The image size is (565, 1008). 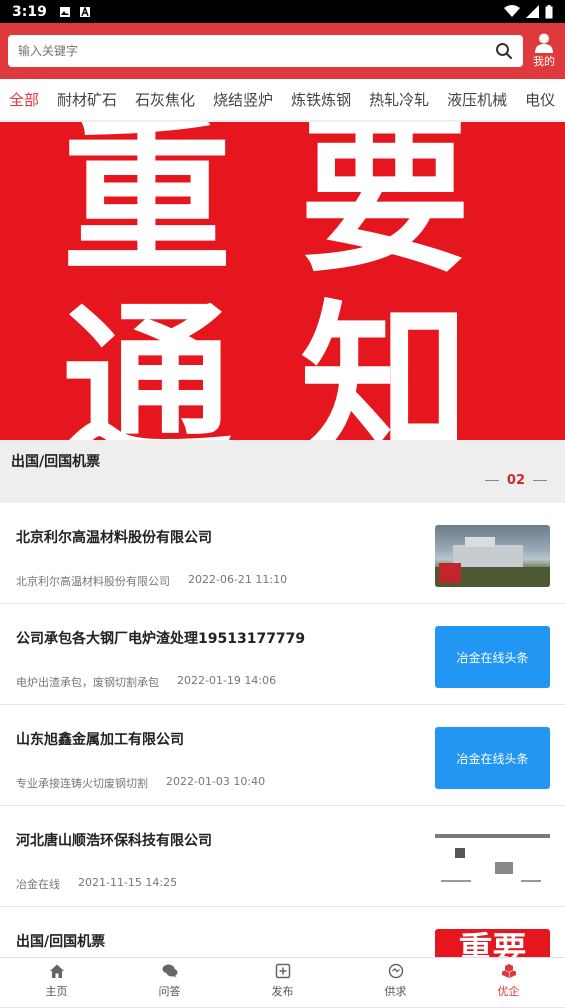 What do you see at coordinates (549, 12) in the screenshot?
I see `battery-icon` at bounding box center [549, 12].